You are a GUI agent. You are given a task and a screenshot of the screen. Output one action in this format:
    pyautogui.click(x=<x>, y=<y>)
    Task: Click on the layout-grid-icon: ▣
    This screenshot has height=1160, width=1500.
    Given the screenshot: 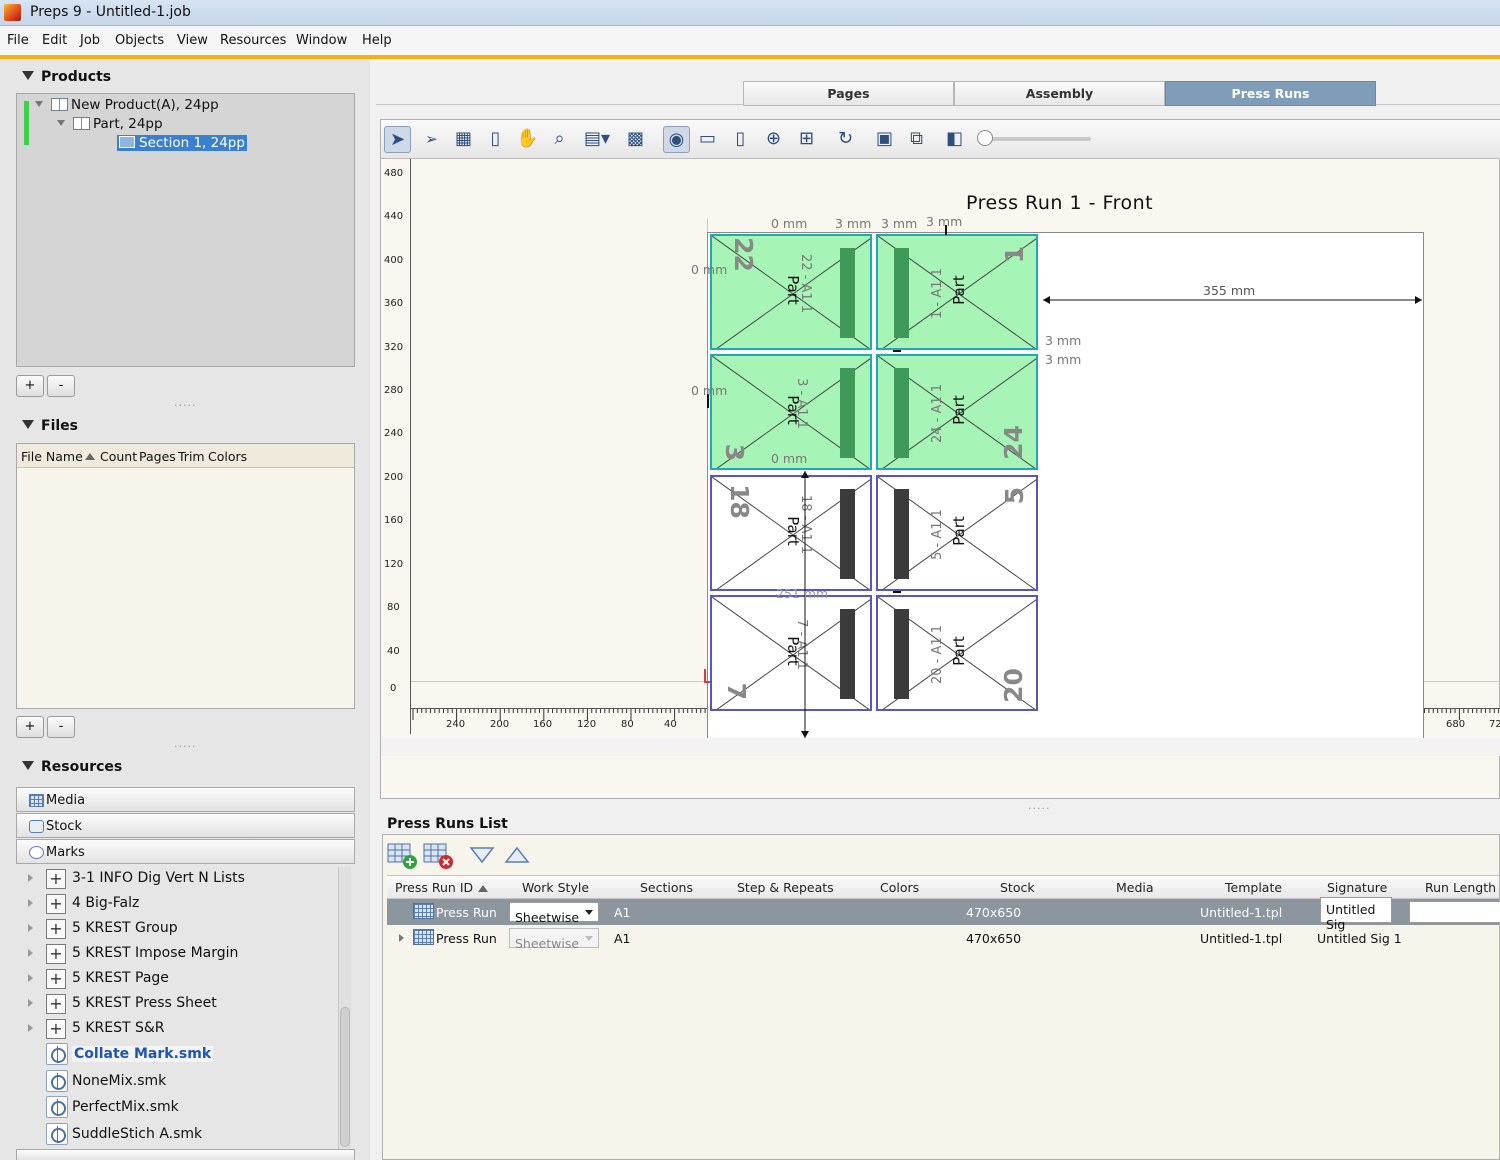 What is the action you would take?
    pyautogui.click(x=884, y=139)
    